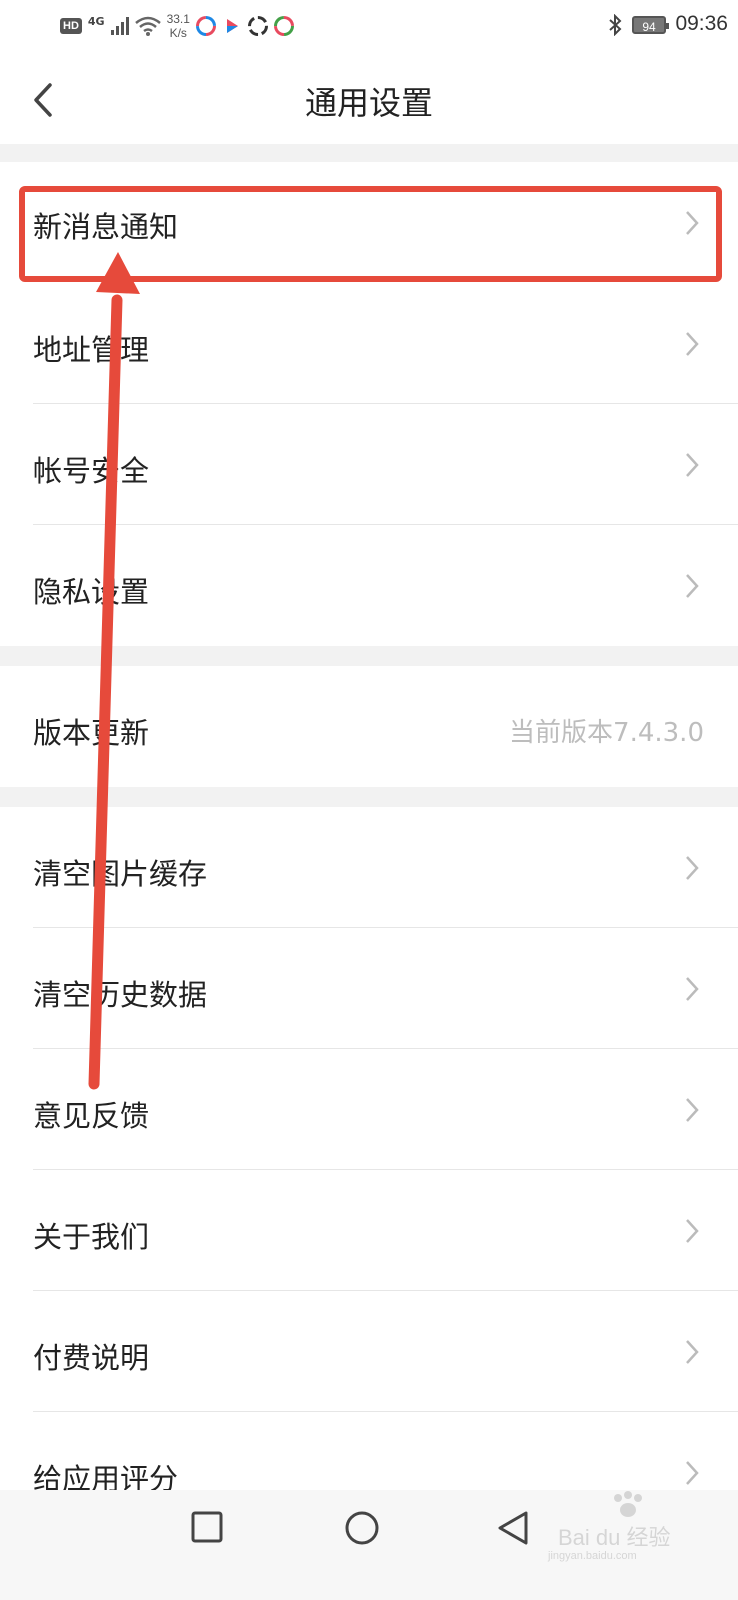  What do you see at coordinates (120, 995) in the screenshot?
I see `settings-item-label: 清空历史数据` at bounding box center [120, 995].